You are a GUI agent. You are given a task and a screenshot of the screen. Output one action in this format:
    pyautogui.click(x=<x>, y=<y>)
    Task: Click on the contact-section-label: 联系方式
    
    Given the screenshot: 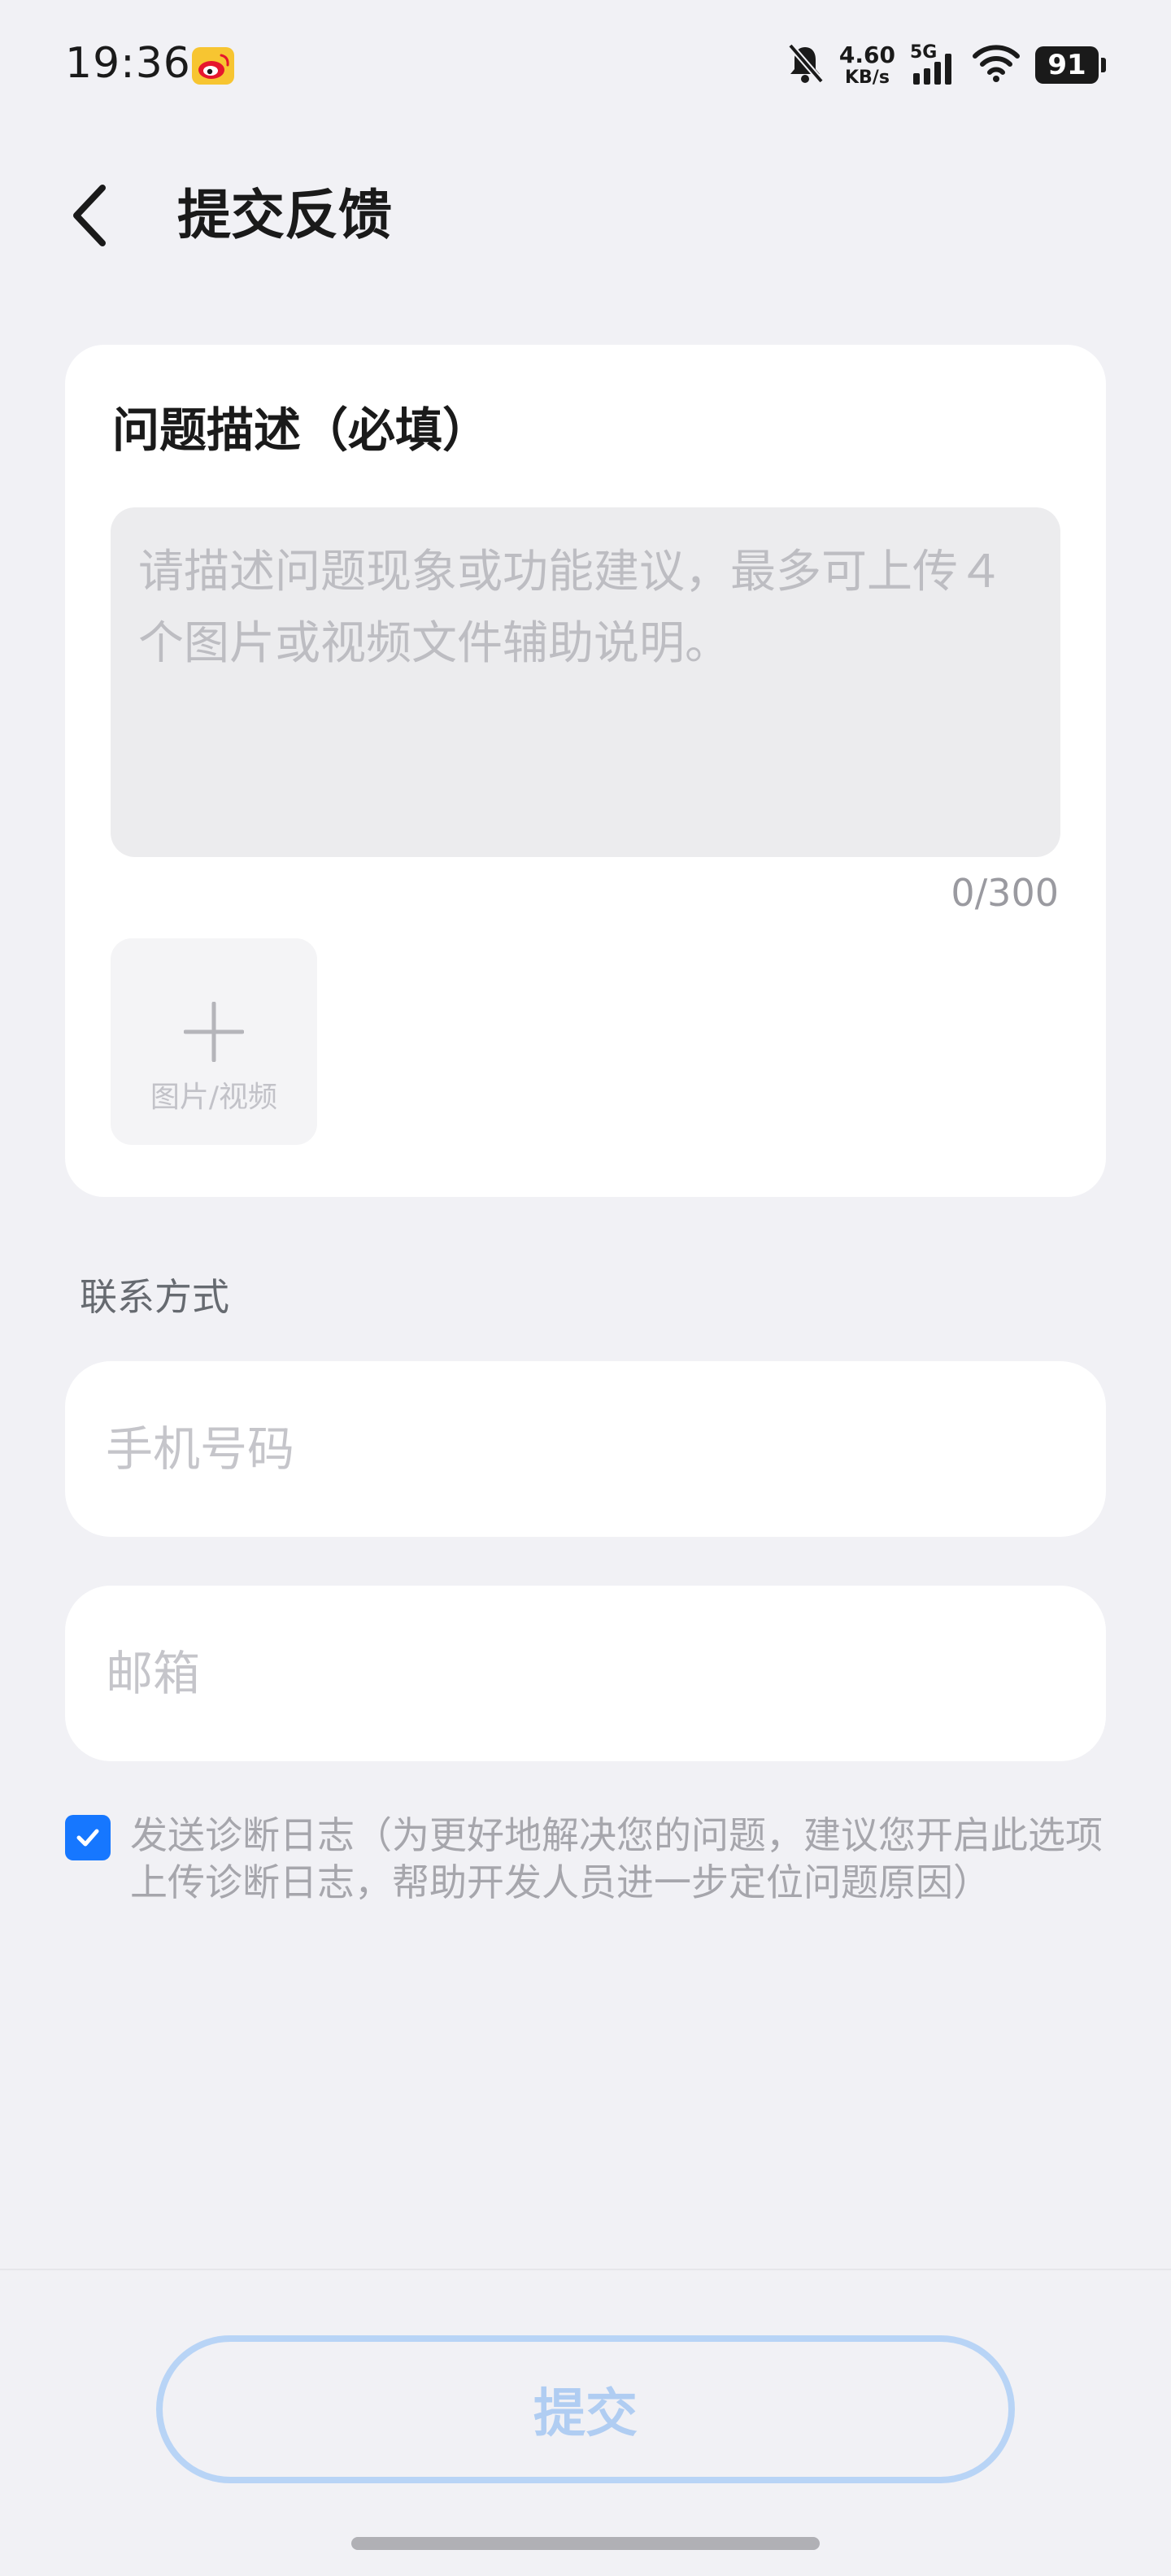 What is the action you would take?
    pyautogui.click(x=155, y=1297)
    